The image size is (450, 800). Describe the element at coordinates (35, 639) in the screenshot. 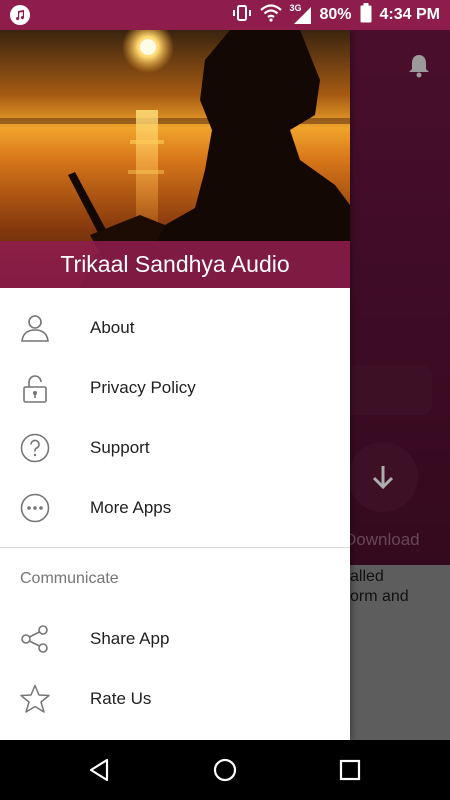

I see `share-icon` at that location.